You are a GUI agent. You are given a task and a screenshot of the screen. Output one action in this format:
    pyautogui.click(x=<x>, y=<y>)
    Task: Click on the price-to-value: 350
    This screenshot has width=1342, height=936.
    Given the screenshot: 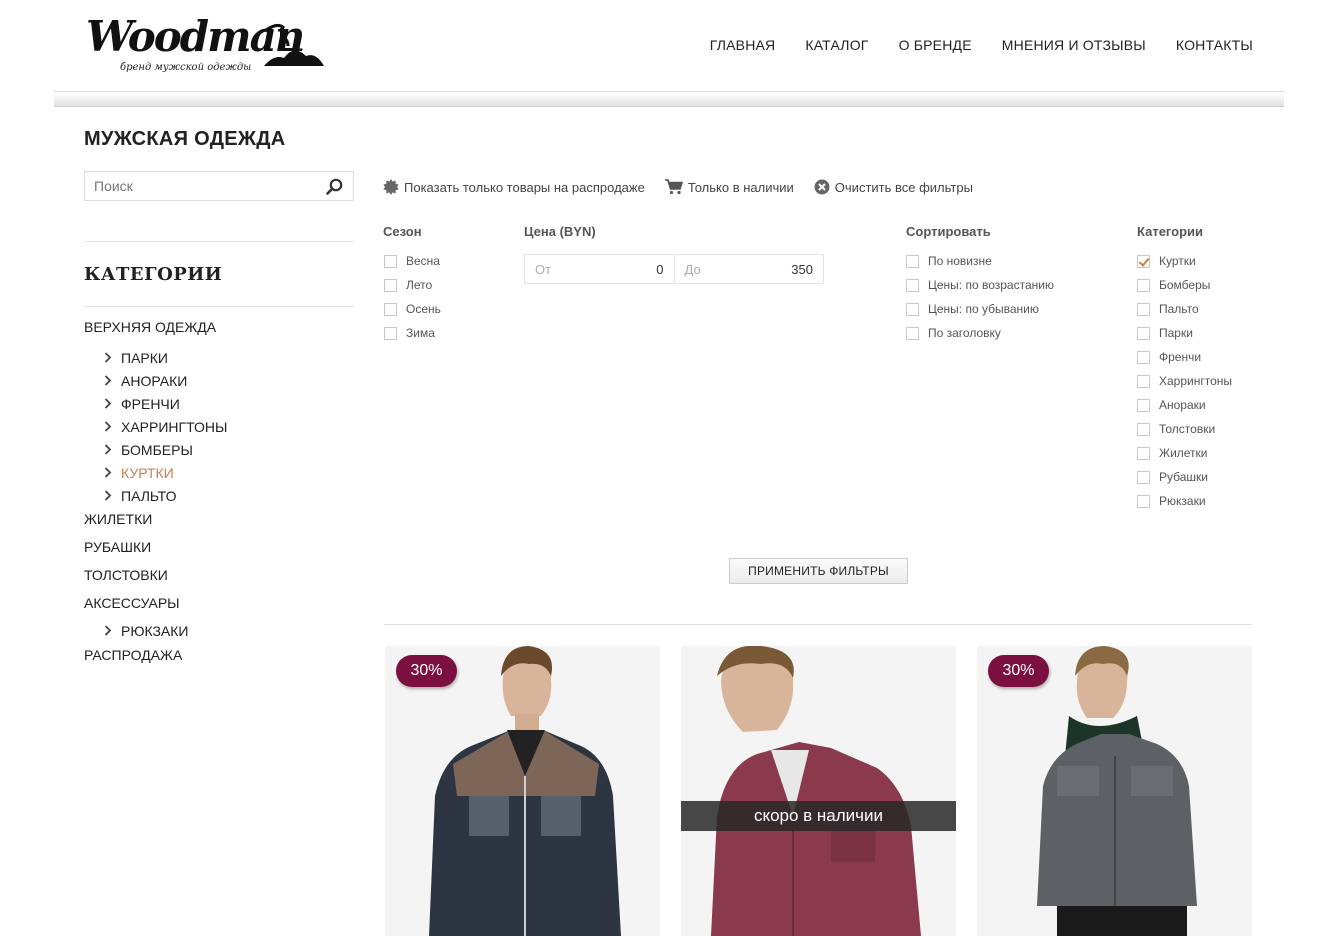 What is the action you would take?
    pyautogui.click(x=802, y=269)
    